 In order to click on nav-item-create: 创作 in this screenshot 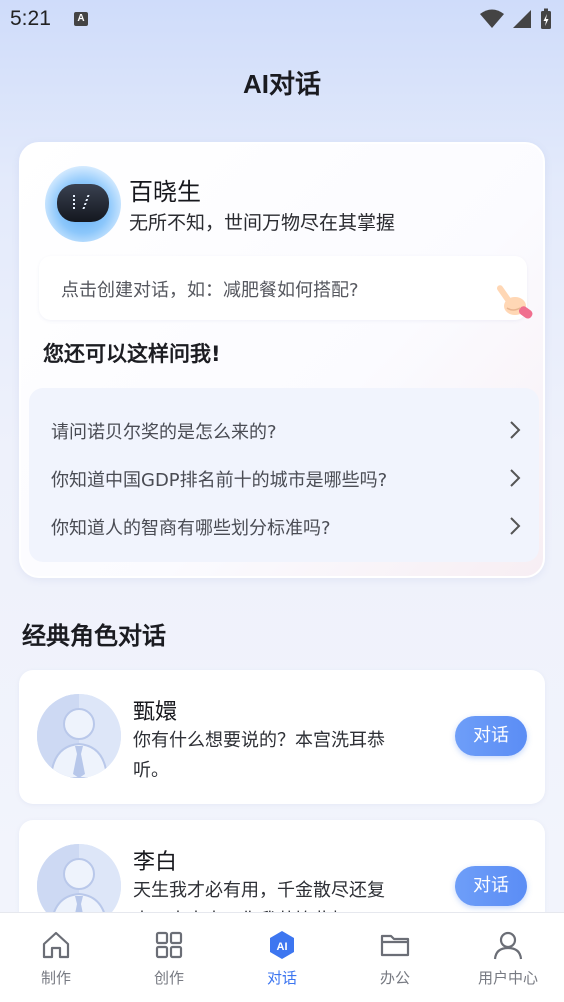, I will do `click(169, 957)`.